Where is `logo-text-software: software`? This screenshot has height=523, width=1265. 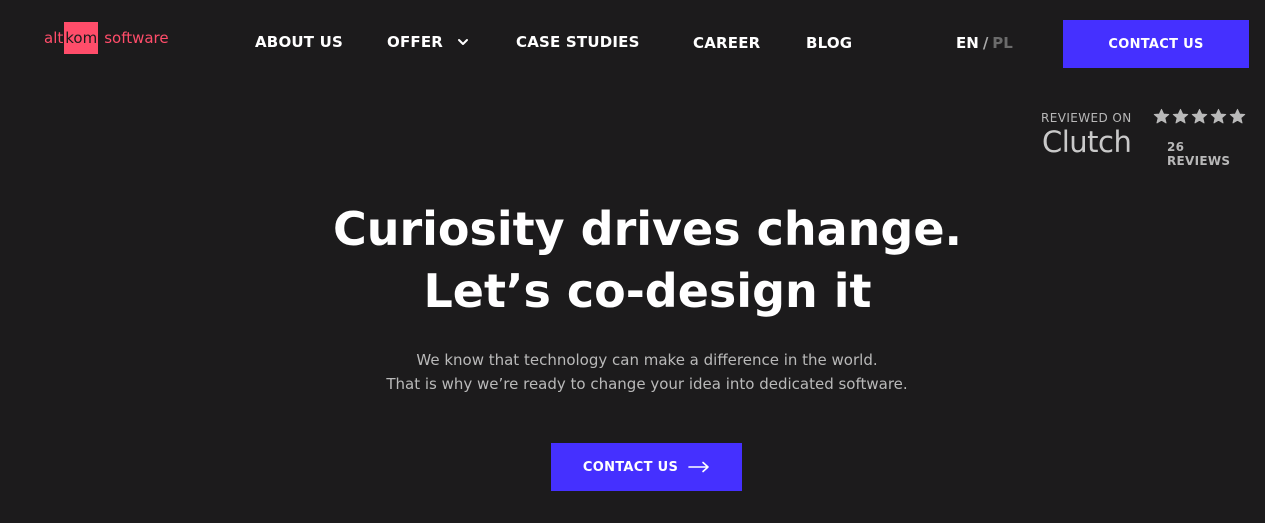 logo-text-software: software is located at coordinates (136, 38).